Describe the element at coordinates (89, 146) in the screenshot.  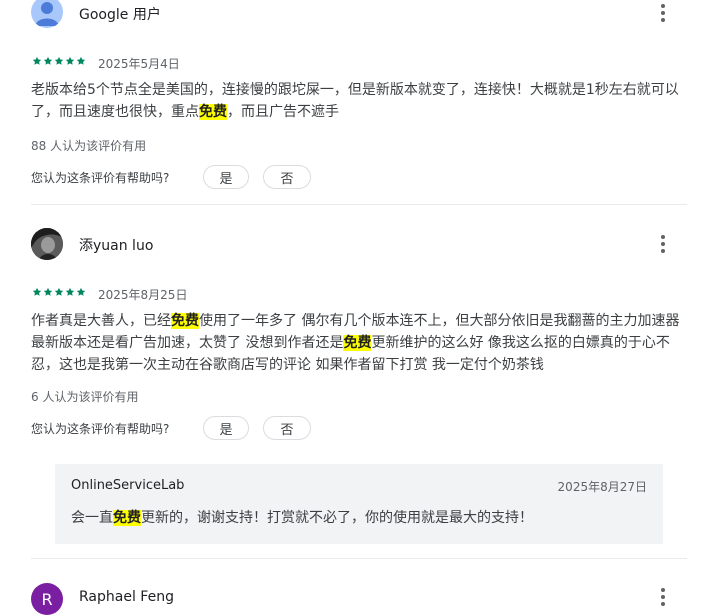
I see `helpful-count: 88 人认为该评价有用` at that location.